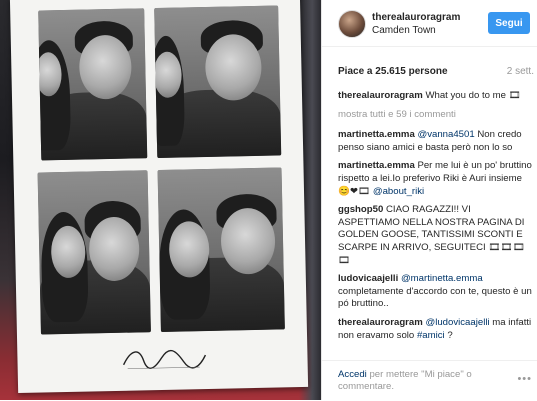 This screenshot has width=537, height=401. I want to click on post-date: 2 sett., so click(520, 71).